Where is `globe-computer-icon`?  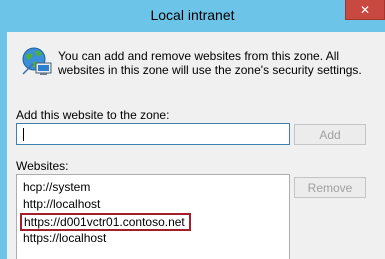 globe-computer-icon is located at coordinates (37, 61).